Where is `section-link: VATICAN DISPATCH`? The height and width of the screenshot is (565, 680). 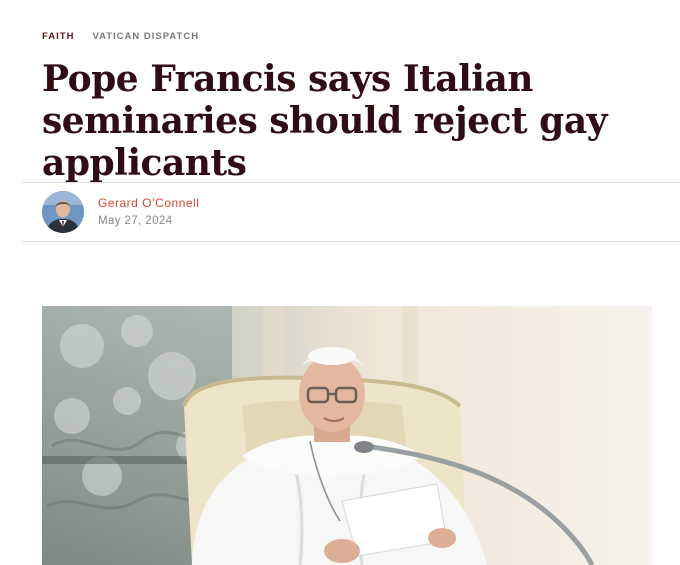
section-link: VATICAN DISPATCH is located at coordinates (145, 36).